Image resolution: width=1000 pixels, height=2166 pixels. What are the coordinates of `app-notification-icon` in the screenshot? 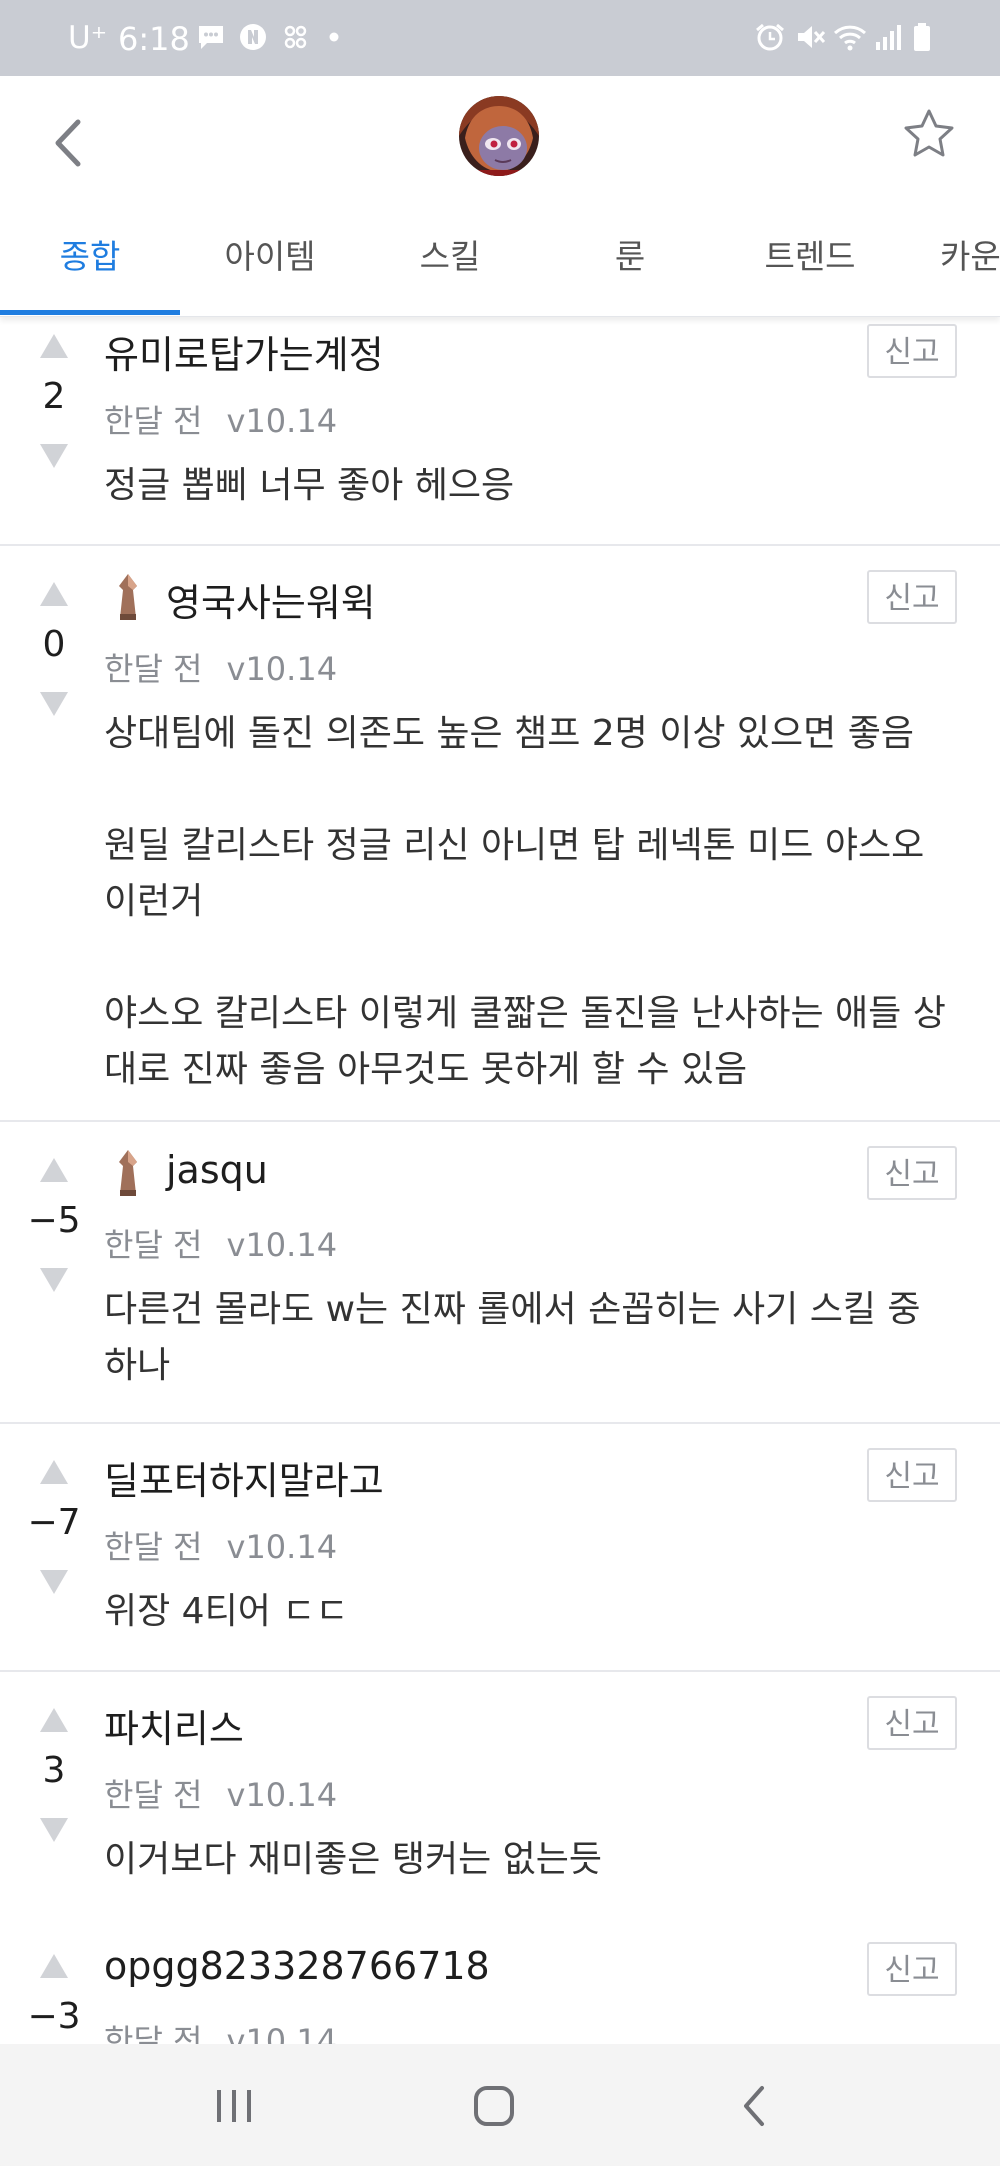 It's located at (295, 37).